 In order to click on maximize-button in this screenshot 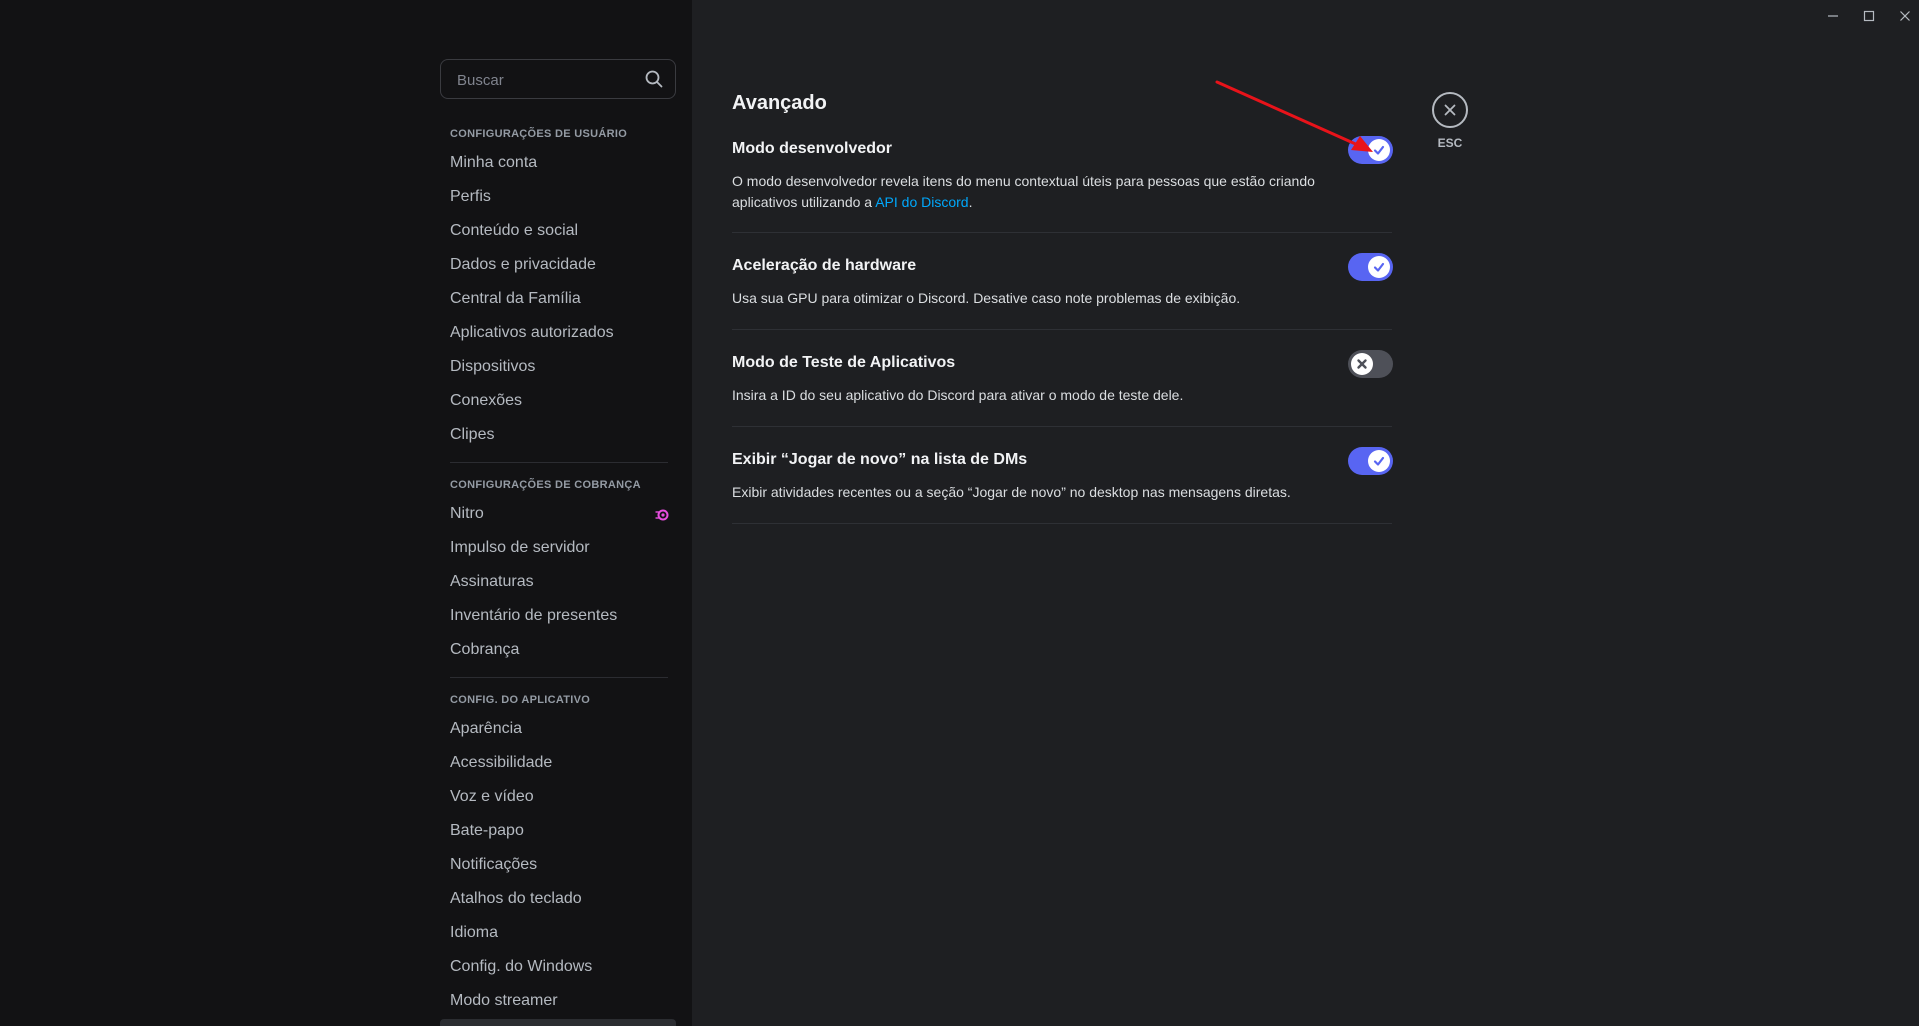, I will do `click(1869, 16)`.